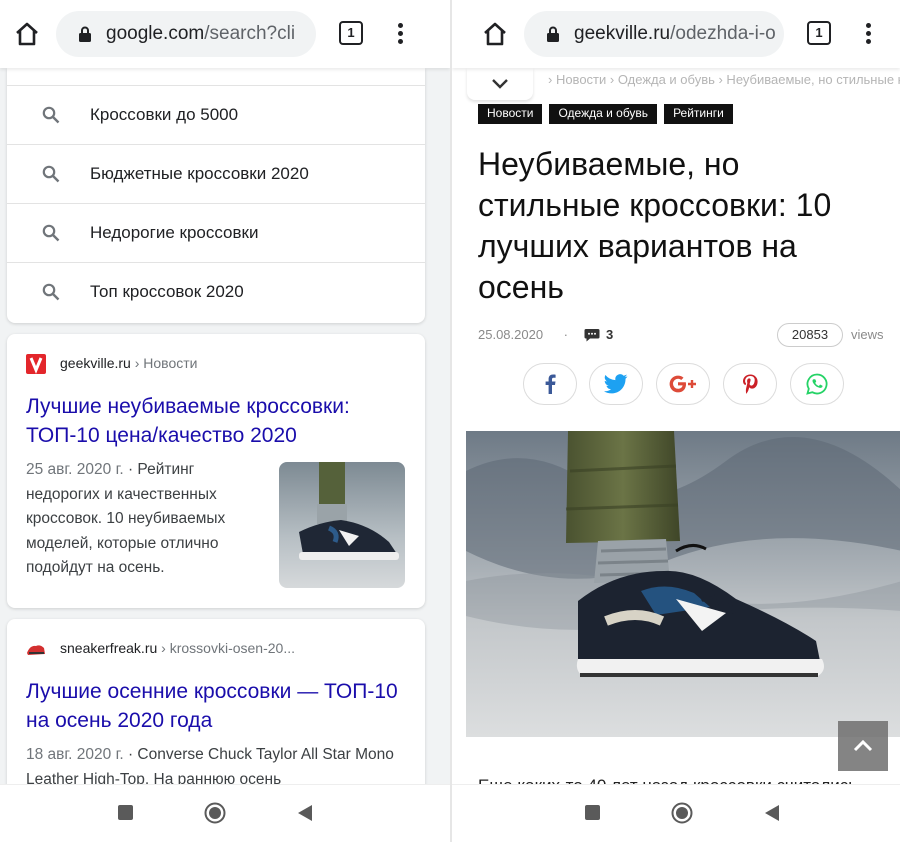 The width and height of the screenshot is (900, 842). I want to click on comment-count: 3, so click(609, 334).